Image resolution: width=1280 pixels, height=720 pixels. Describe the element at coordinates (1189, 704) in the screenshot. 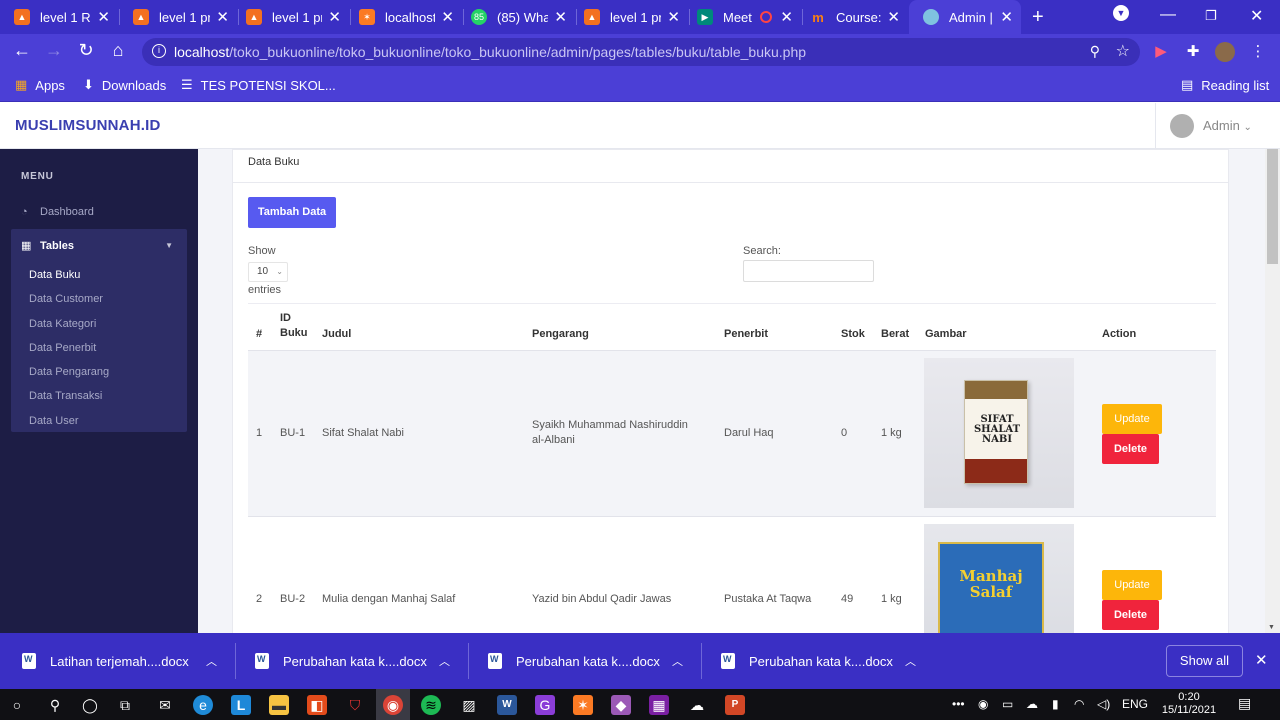

I see `system-clock: 0:20 15/11/2021` at that location.